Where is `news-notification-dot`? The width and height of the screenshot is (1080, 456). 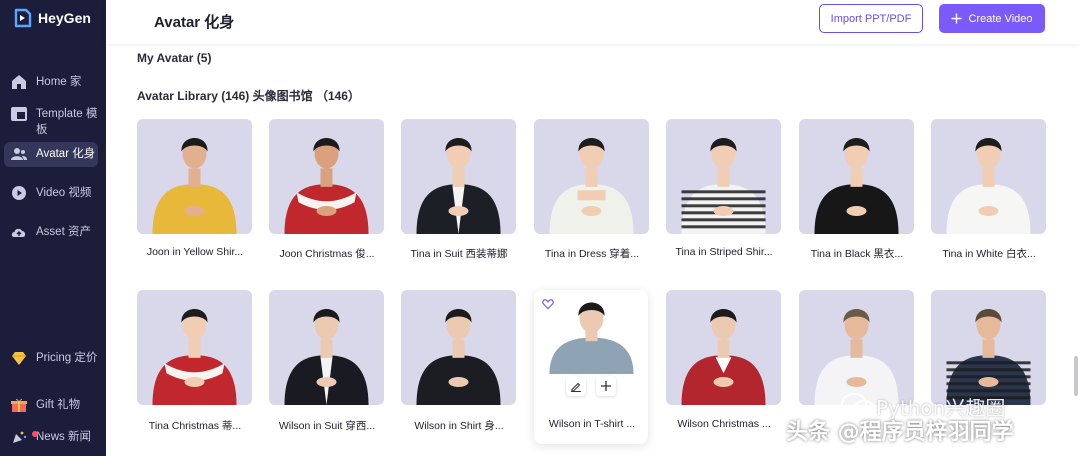
news-notification-dot is located at coordinates (35, 434).